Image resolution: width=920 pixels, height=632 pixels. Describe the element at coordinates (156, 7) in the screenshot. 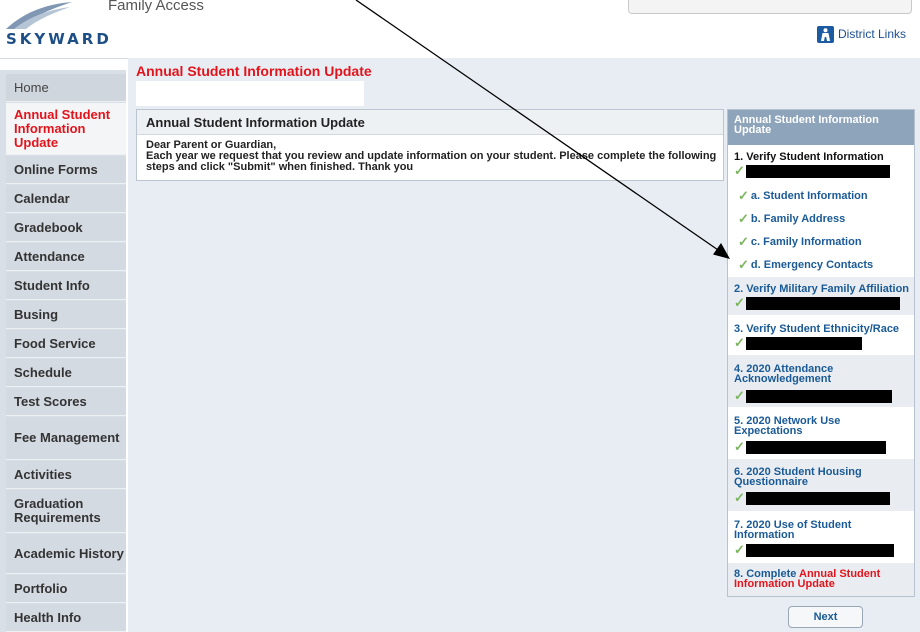

I see `app-name: Family Access` at that location.